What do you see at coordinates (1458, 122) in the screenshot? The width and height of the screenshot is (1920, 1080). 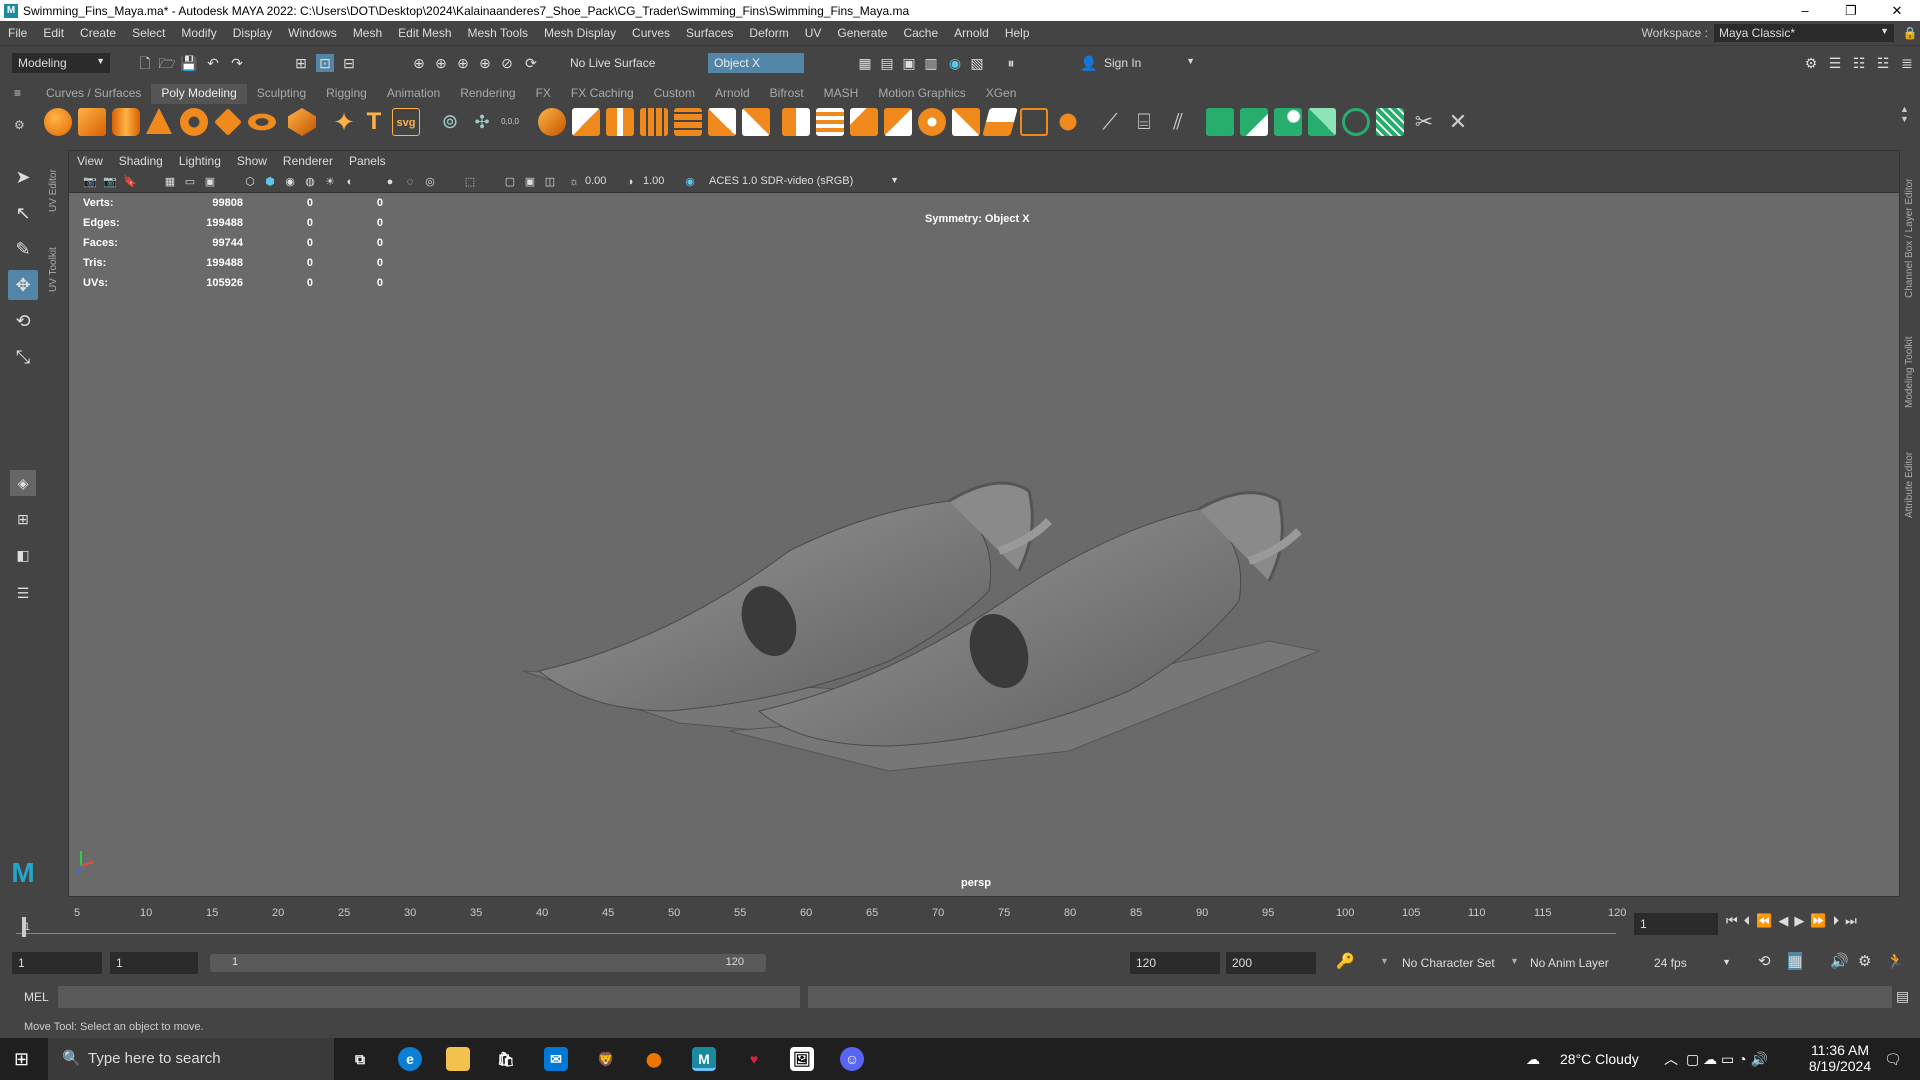 I see `cut-uv-icon: ✕` at bounding box center [1458, 122].